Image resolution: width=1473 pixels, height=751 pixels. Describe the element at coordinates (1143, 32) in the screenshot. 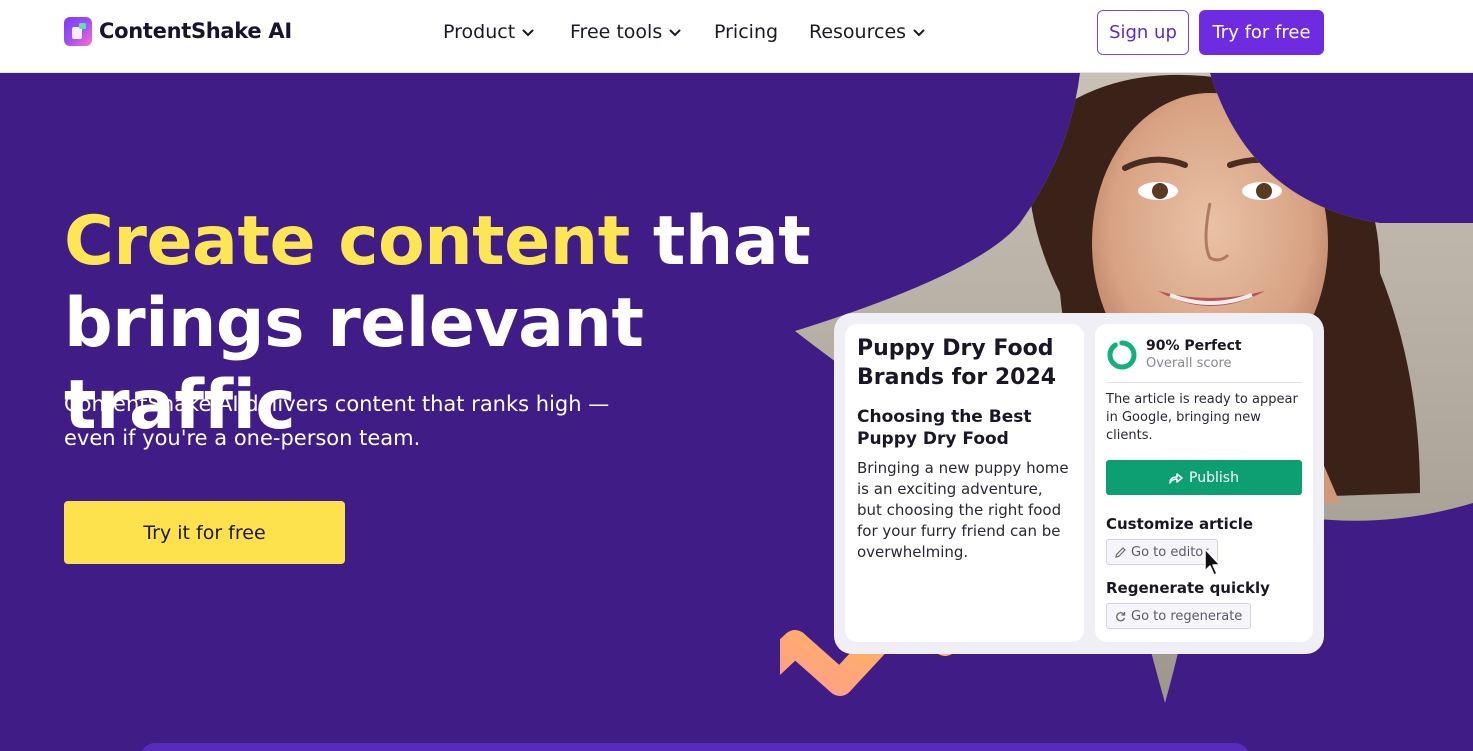

I see `sign-up-button: Sign up` at that location.